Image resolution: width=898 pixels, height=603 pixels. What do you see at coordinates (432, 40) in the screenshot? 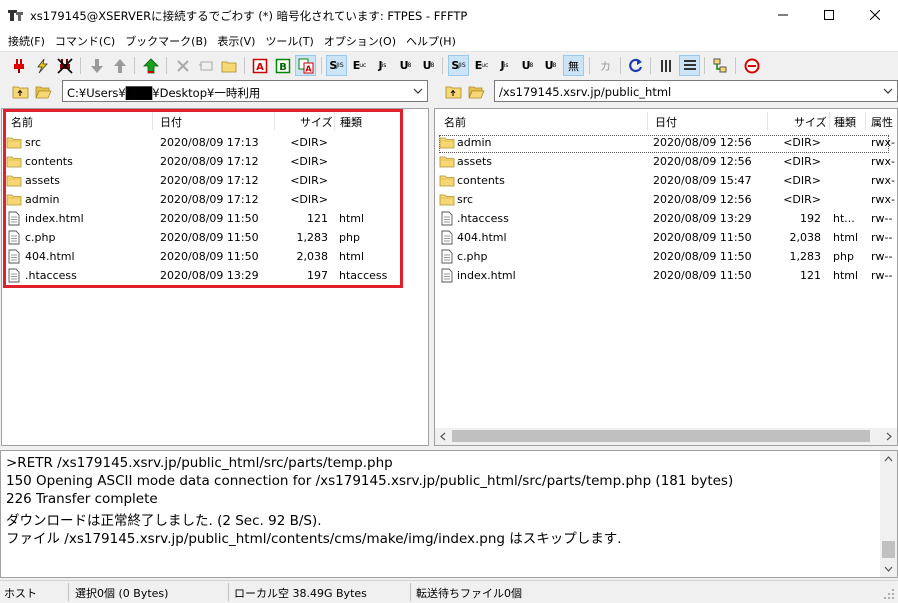
I see `menu-help: ヘルプ(H)` at bounding box center [432, 40].